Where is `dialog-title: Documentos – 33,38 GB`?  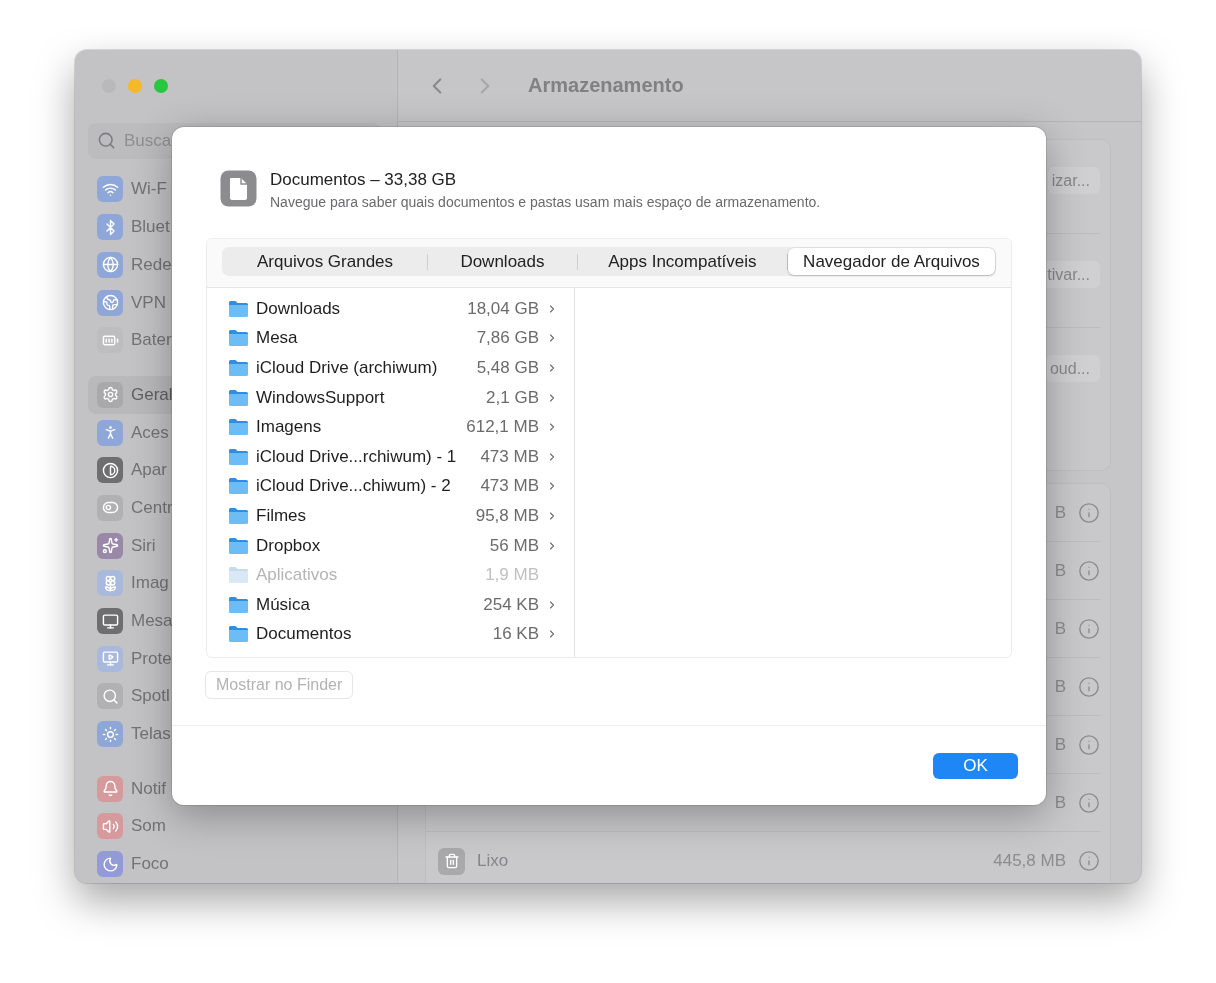 dialog-title: Documentos – 33,38 GB is located at coordinates (364, 180).